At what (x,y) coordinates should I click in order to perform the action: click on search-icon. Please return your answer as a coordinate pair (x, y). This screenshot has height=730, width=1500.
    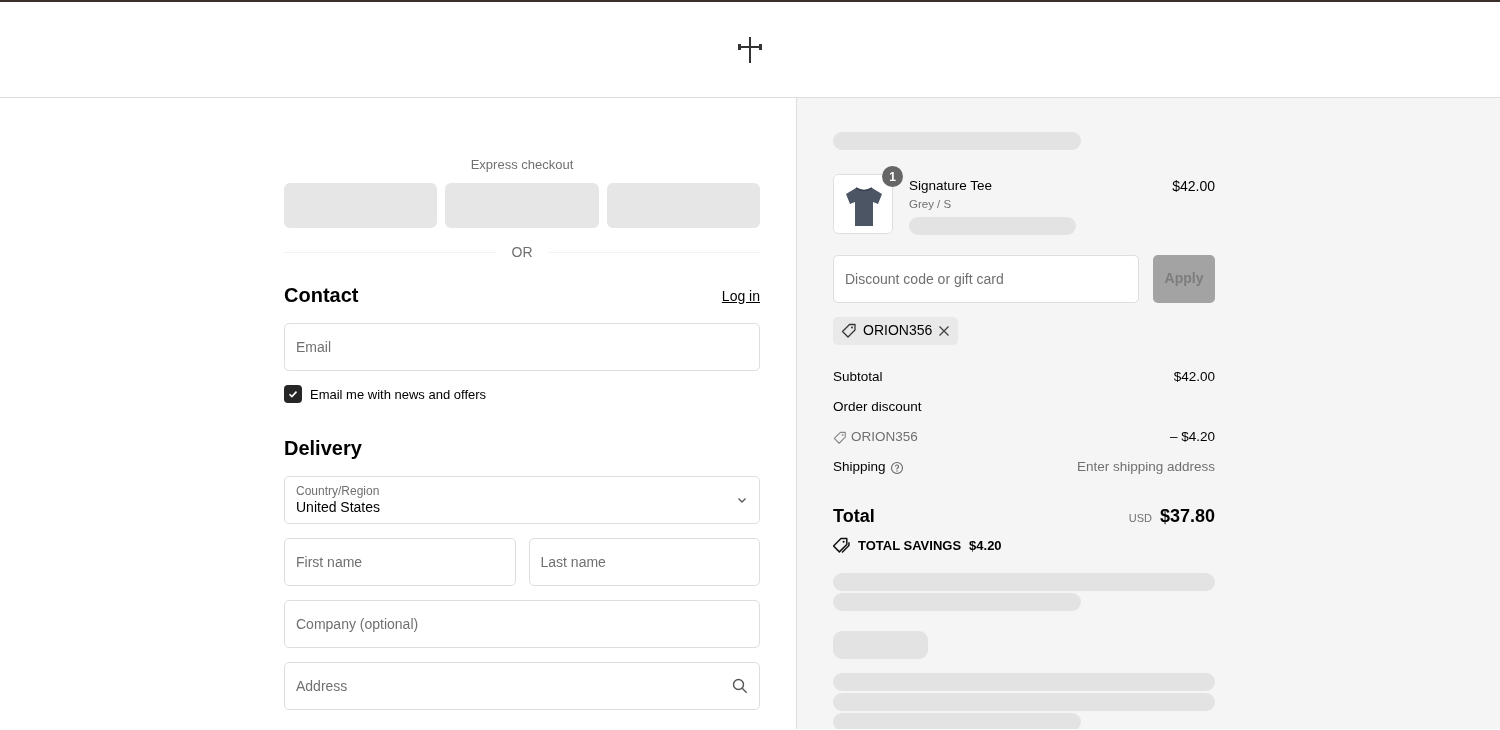
    Looking at the image, I should click on (740, 686).